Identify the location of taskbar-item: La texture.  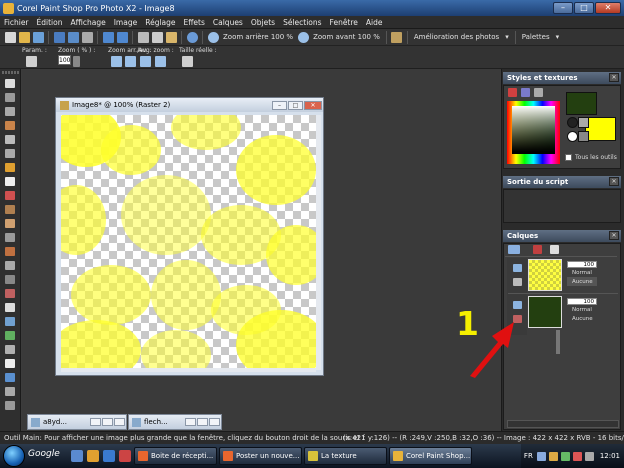
(345, 456).